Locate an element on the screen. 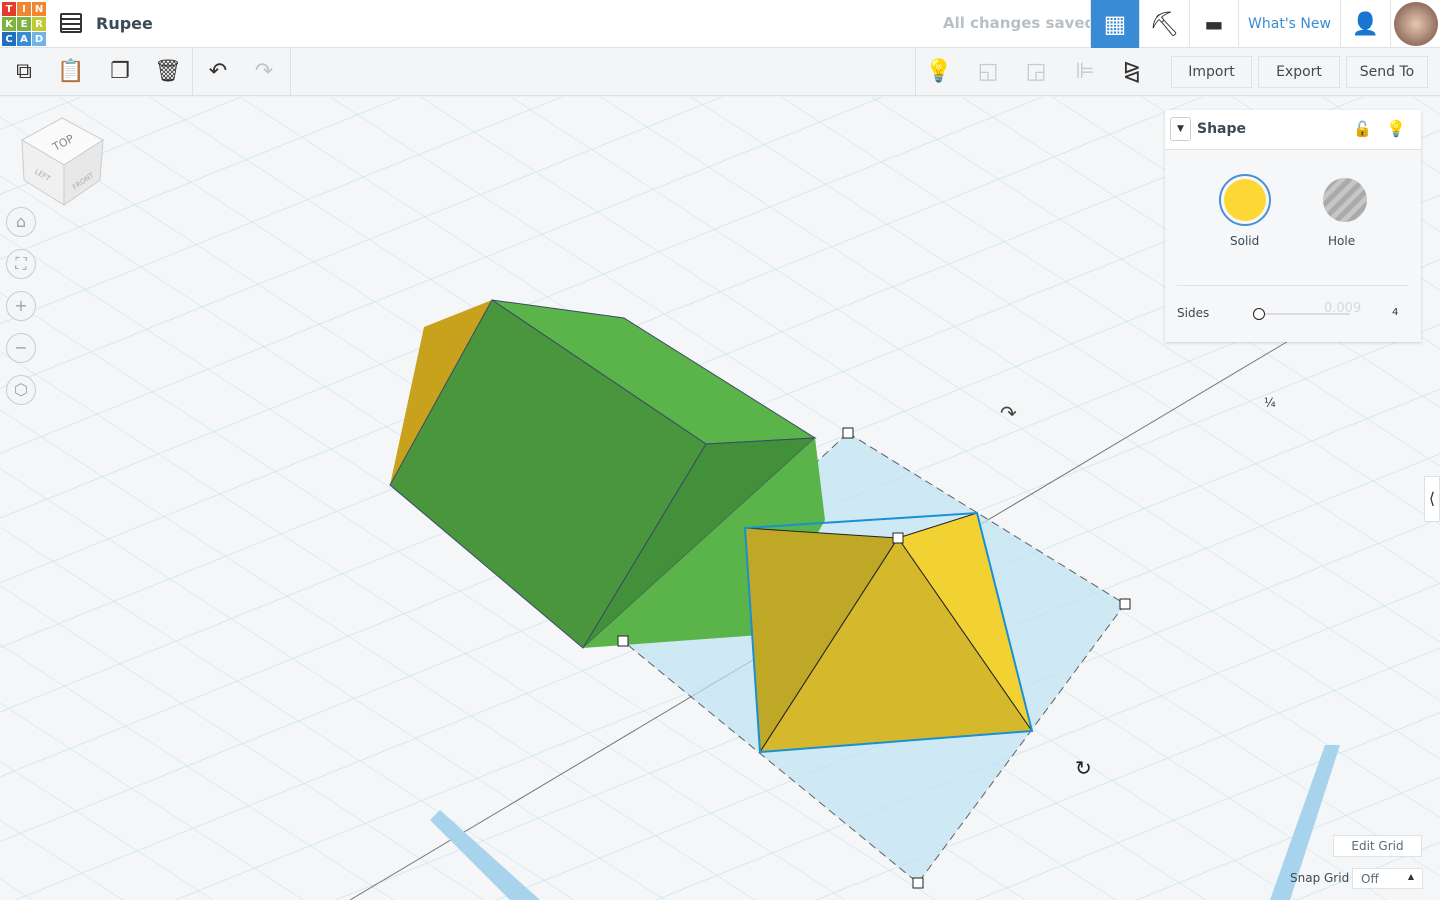  redo-icon: ↷ is located at coordinates (264, 72).